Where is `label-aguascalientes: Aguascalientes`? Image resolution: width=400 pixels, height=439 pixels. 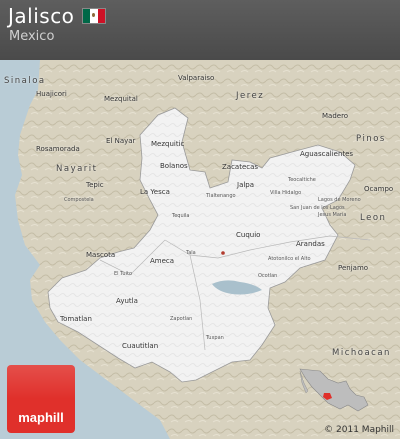
label-aguascalientes: Aguascalientes is located at coordinates (327, 154).